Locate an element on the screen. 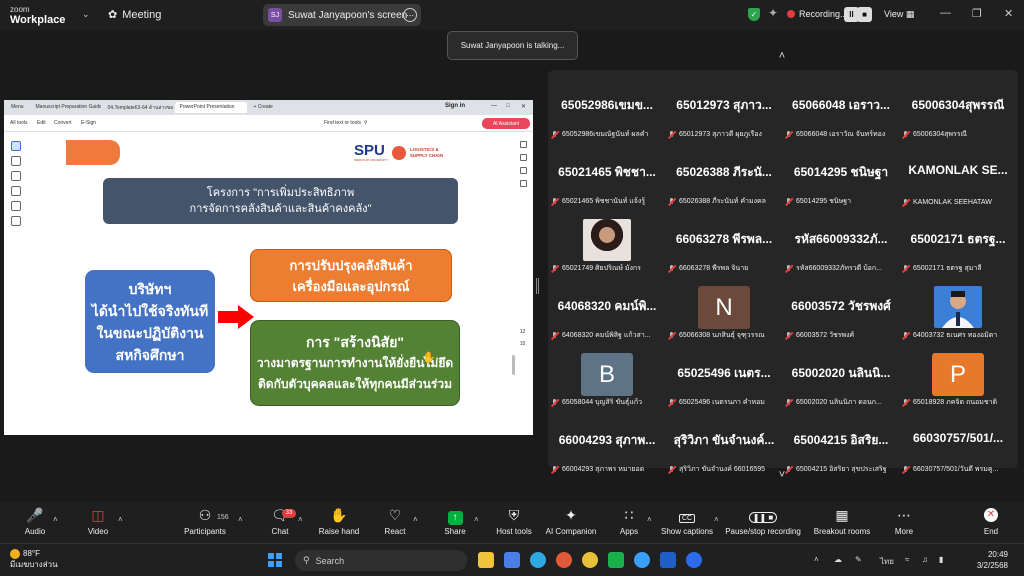 This screenshot has width=1024, height=576. participant-tile: 65021749 ศิยปริณษ์ มังกร is located at coordinates (607, 245).